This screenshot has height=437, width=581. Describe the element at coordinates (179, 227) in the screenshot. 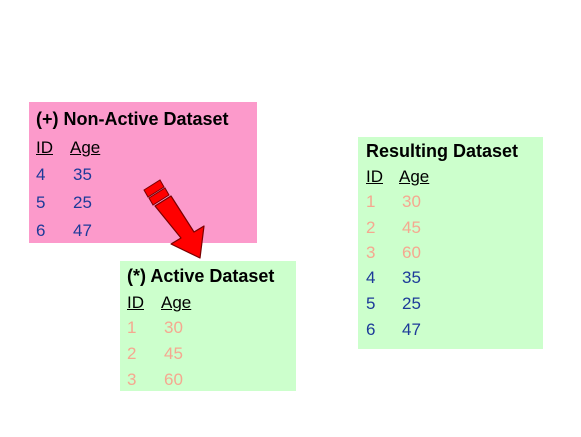

I see `arrow-body` at that location.